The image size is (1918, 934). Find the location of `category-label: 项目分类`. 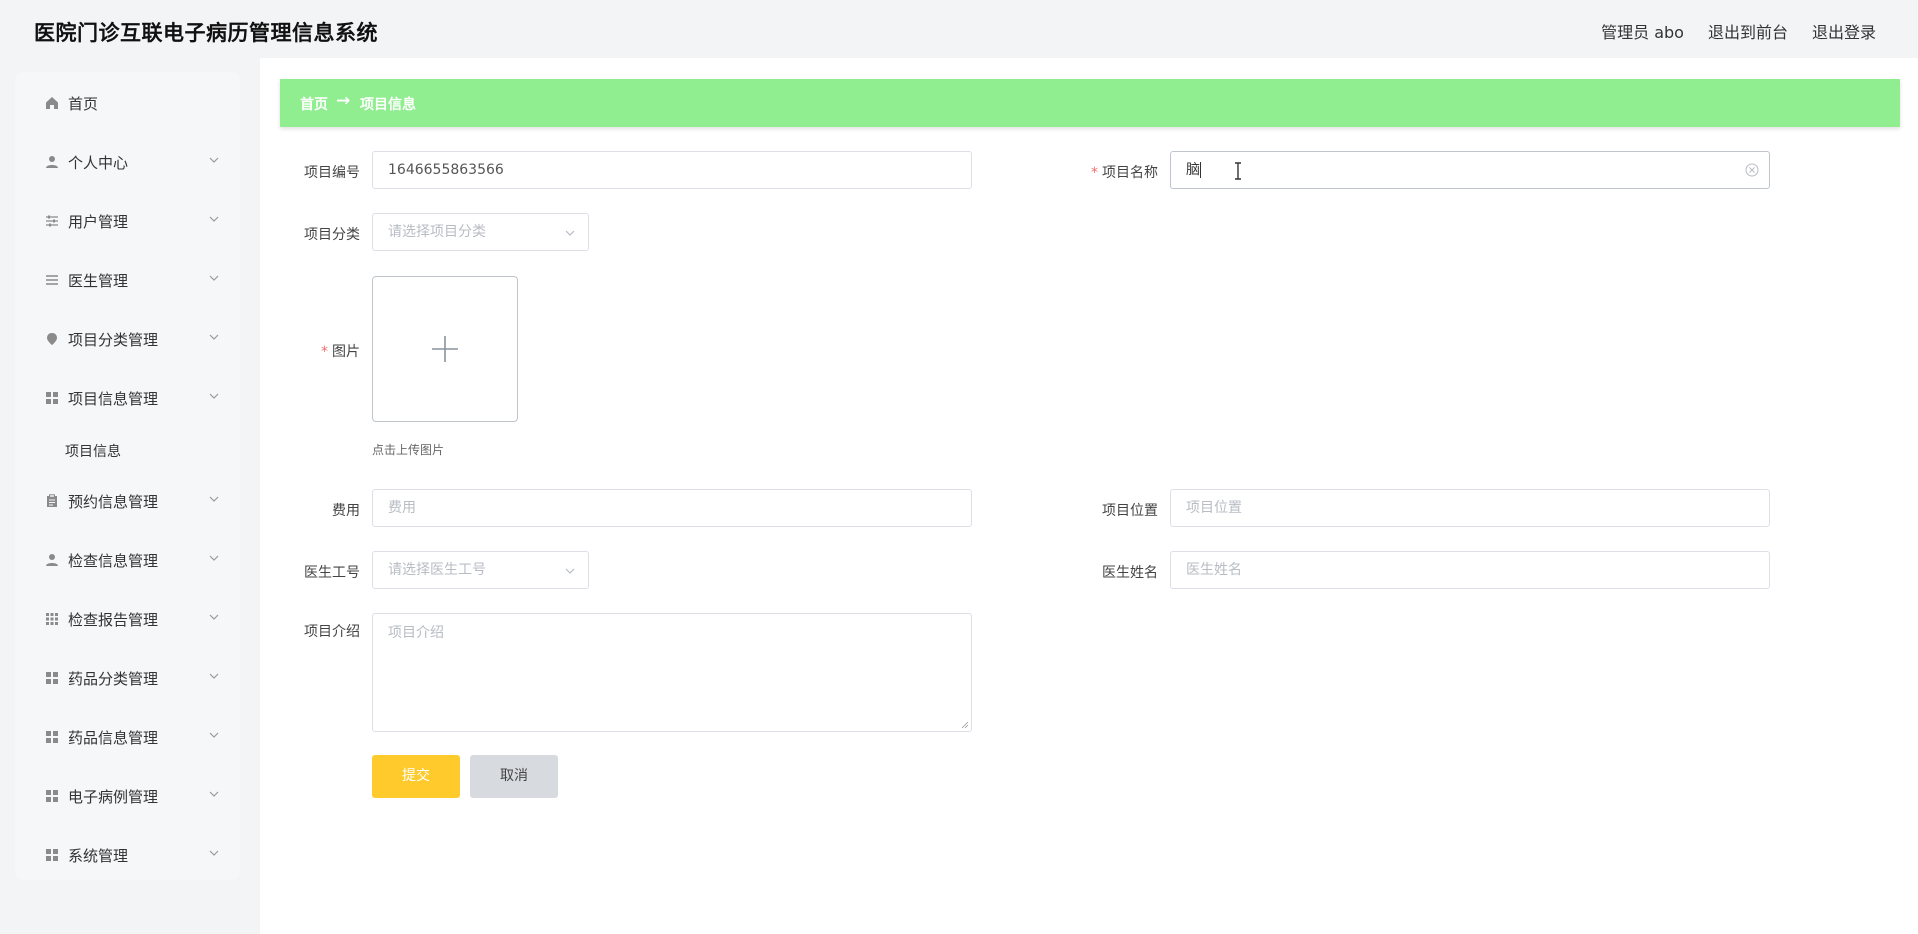

category-label: 项目分类 is located at coordinates (332, 235).